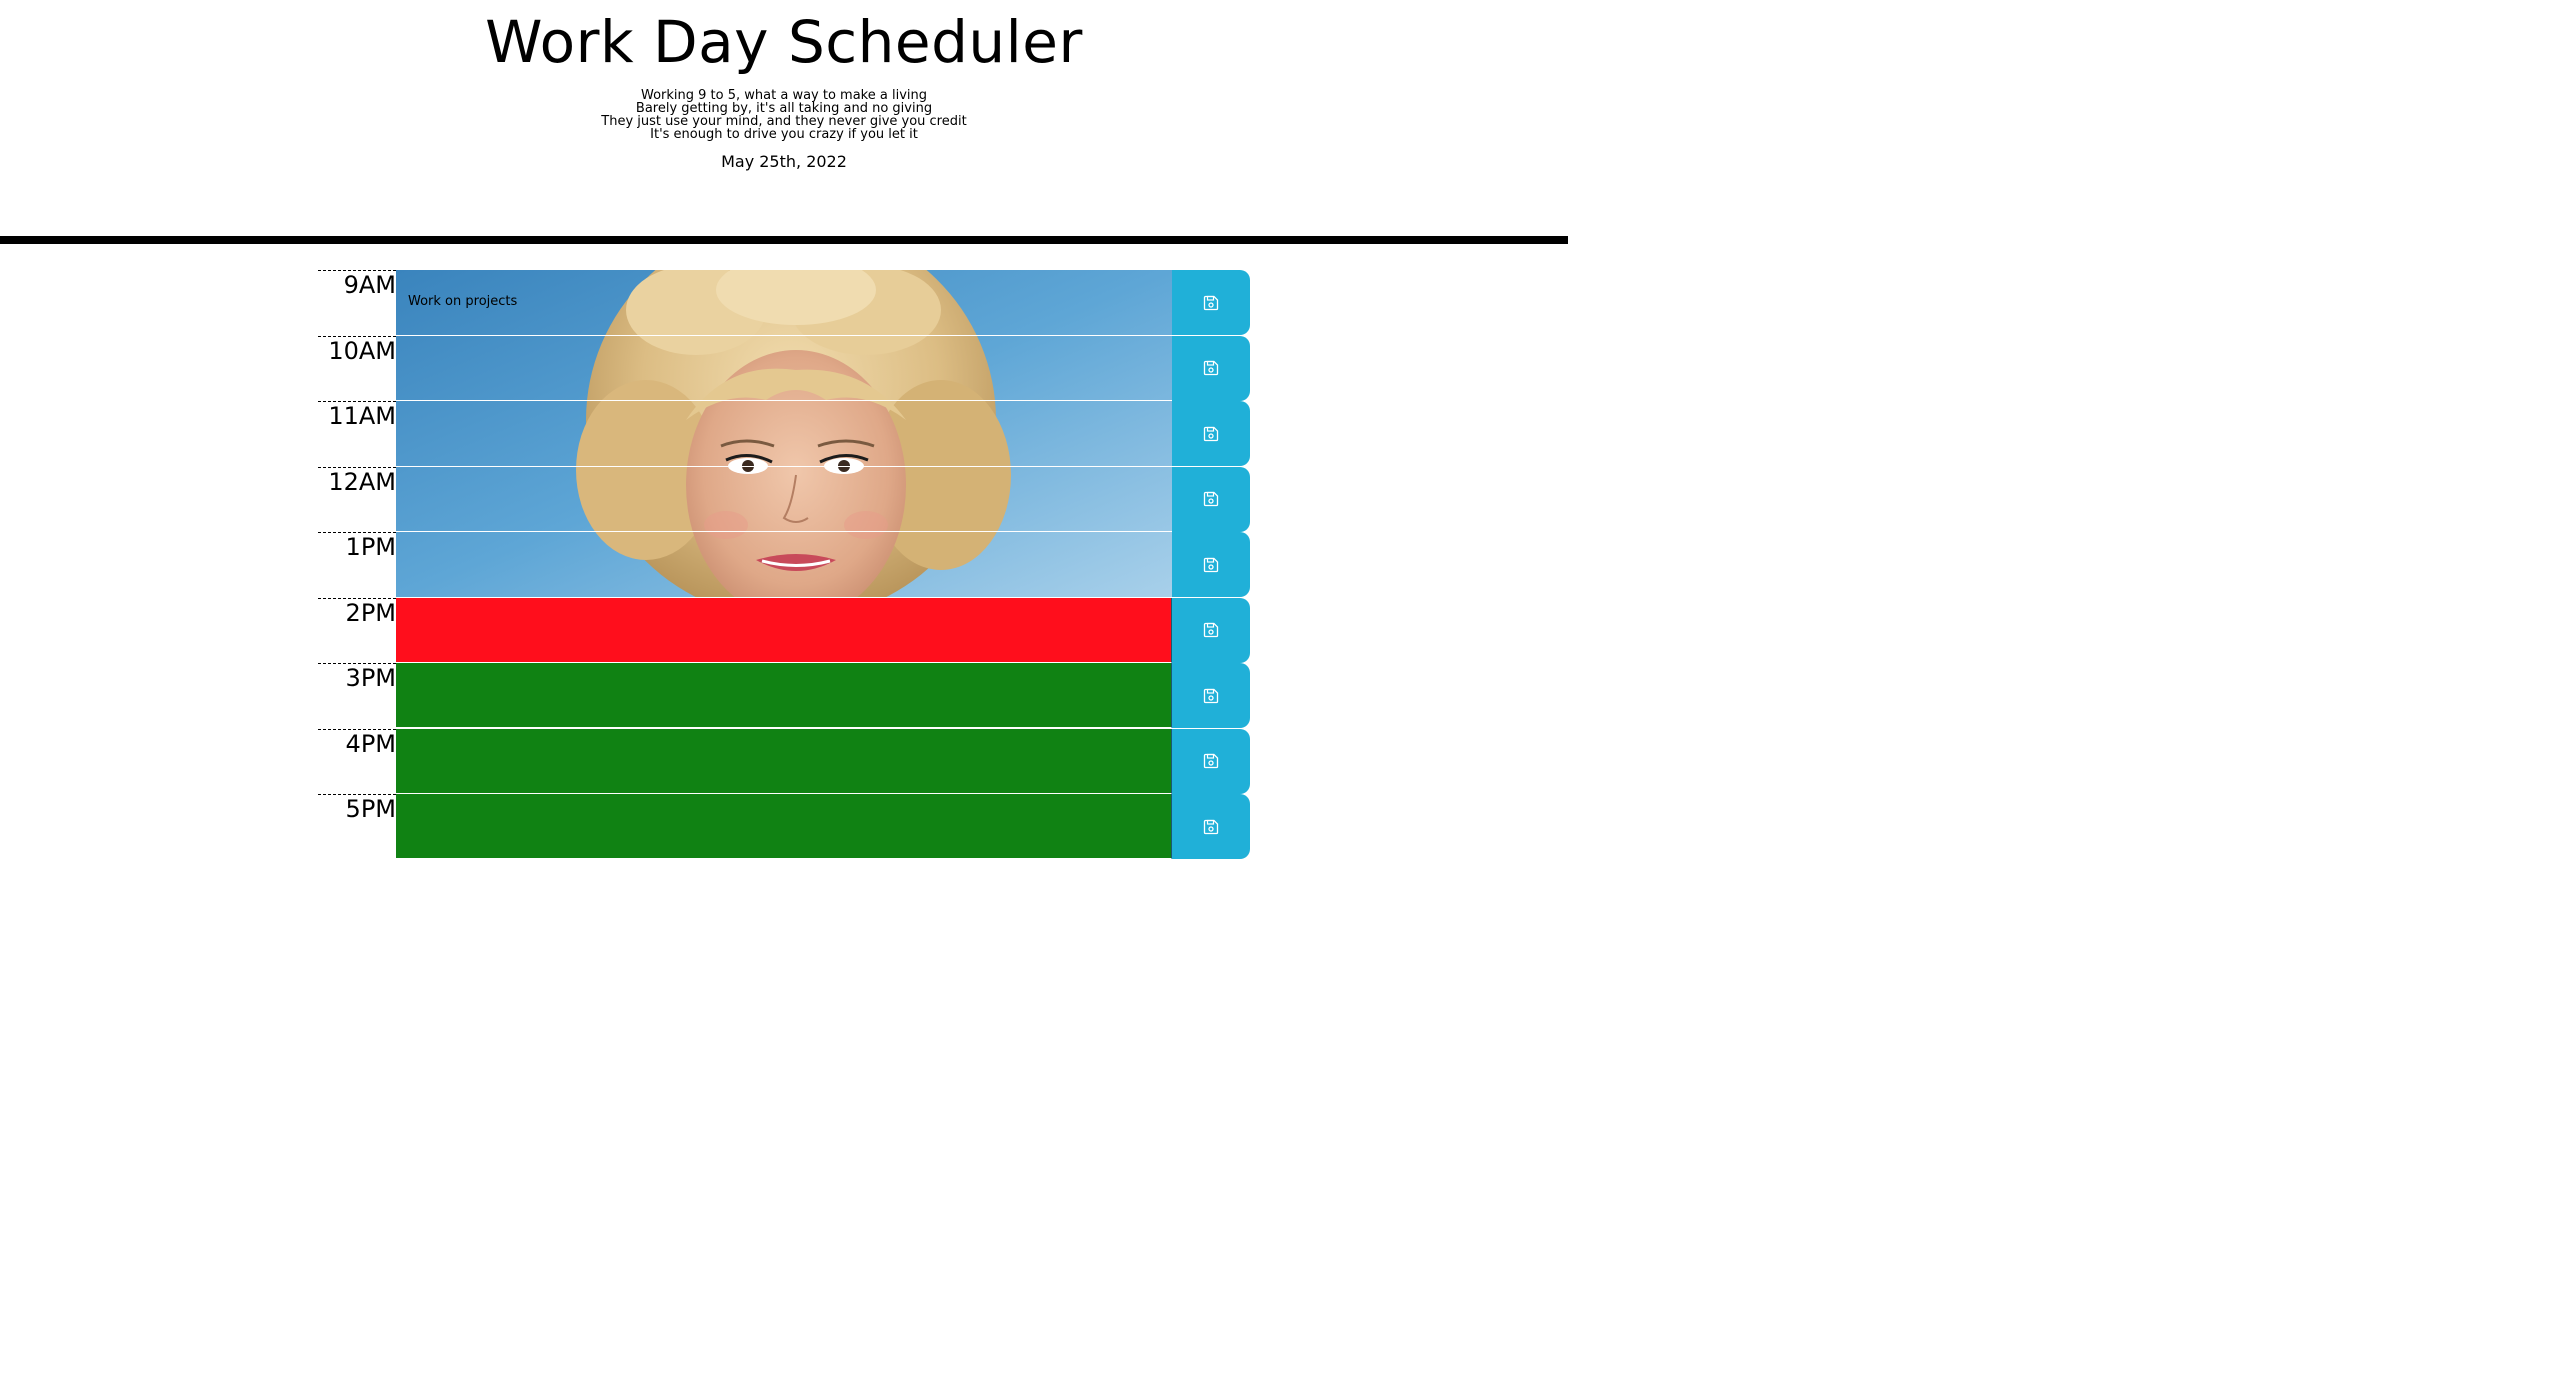 The image size is (2560, 1378). What do you see at coordinates (784, 42) in the screenshot?
I see `page-title: Work Day Scheduler` at bounding box center [784, 42].